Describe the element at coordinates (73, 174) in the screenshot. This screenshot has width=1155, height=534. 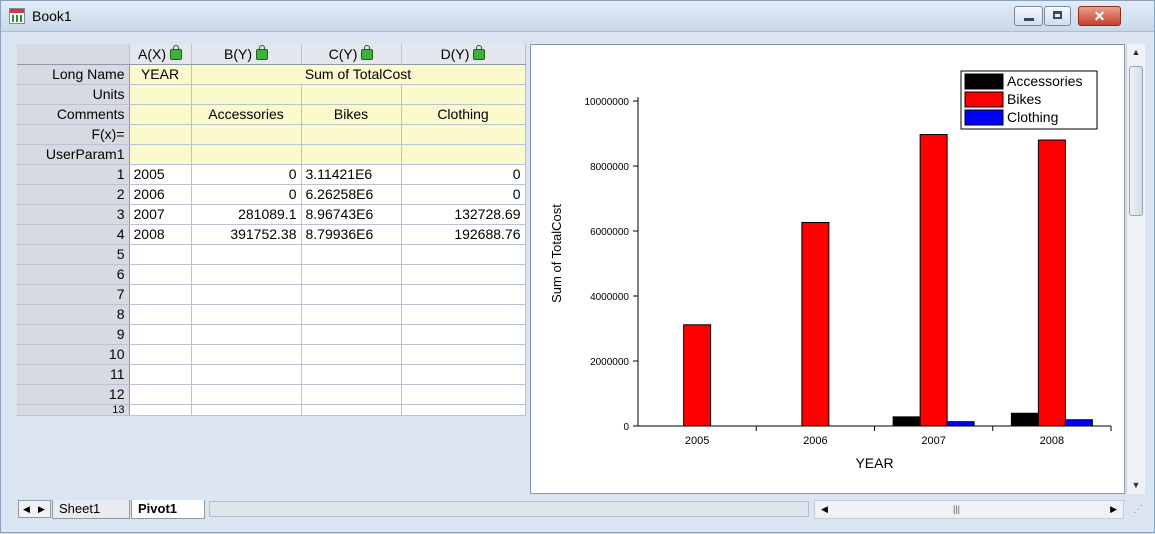
I see `row-number: 1` at that location.